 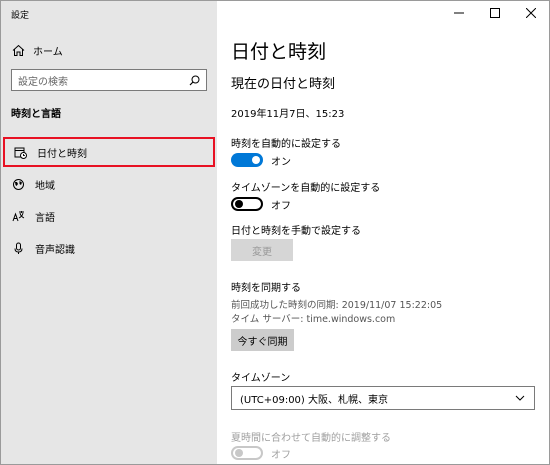 What do you see at coordinates (109, 248) in the screenshot?
I see `sidebar-item-speech: 音声認識` at bounding box center [109, 248].